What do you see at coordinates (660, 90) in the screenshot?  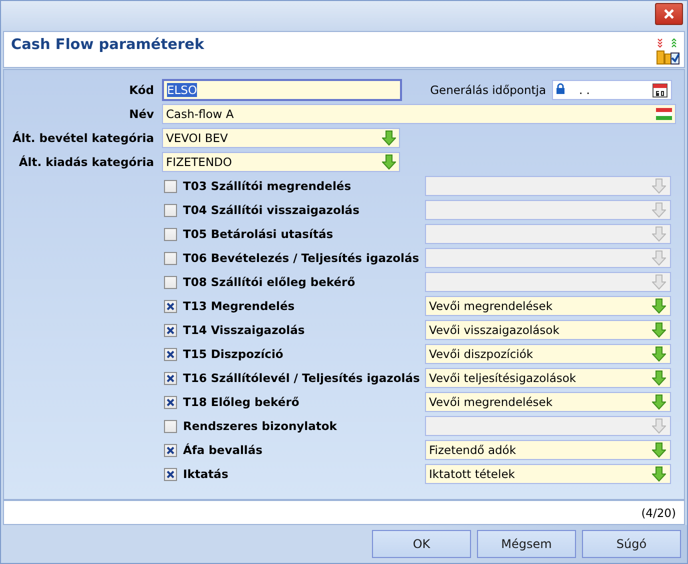 I see `calendar-icon` at bounding box center [660, 90].